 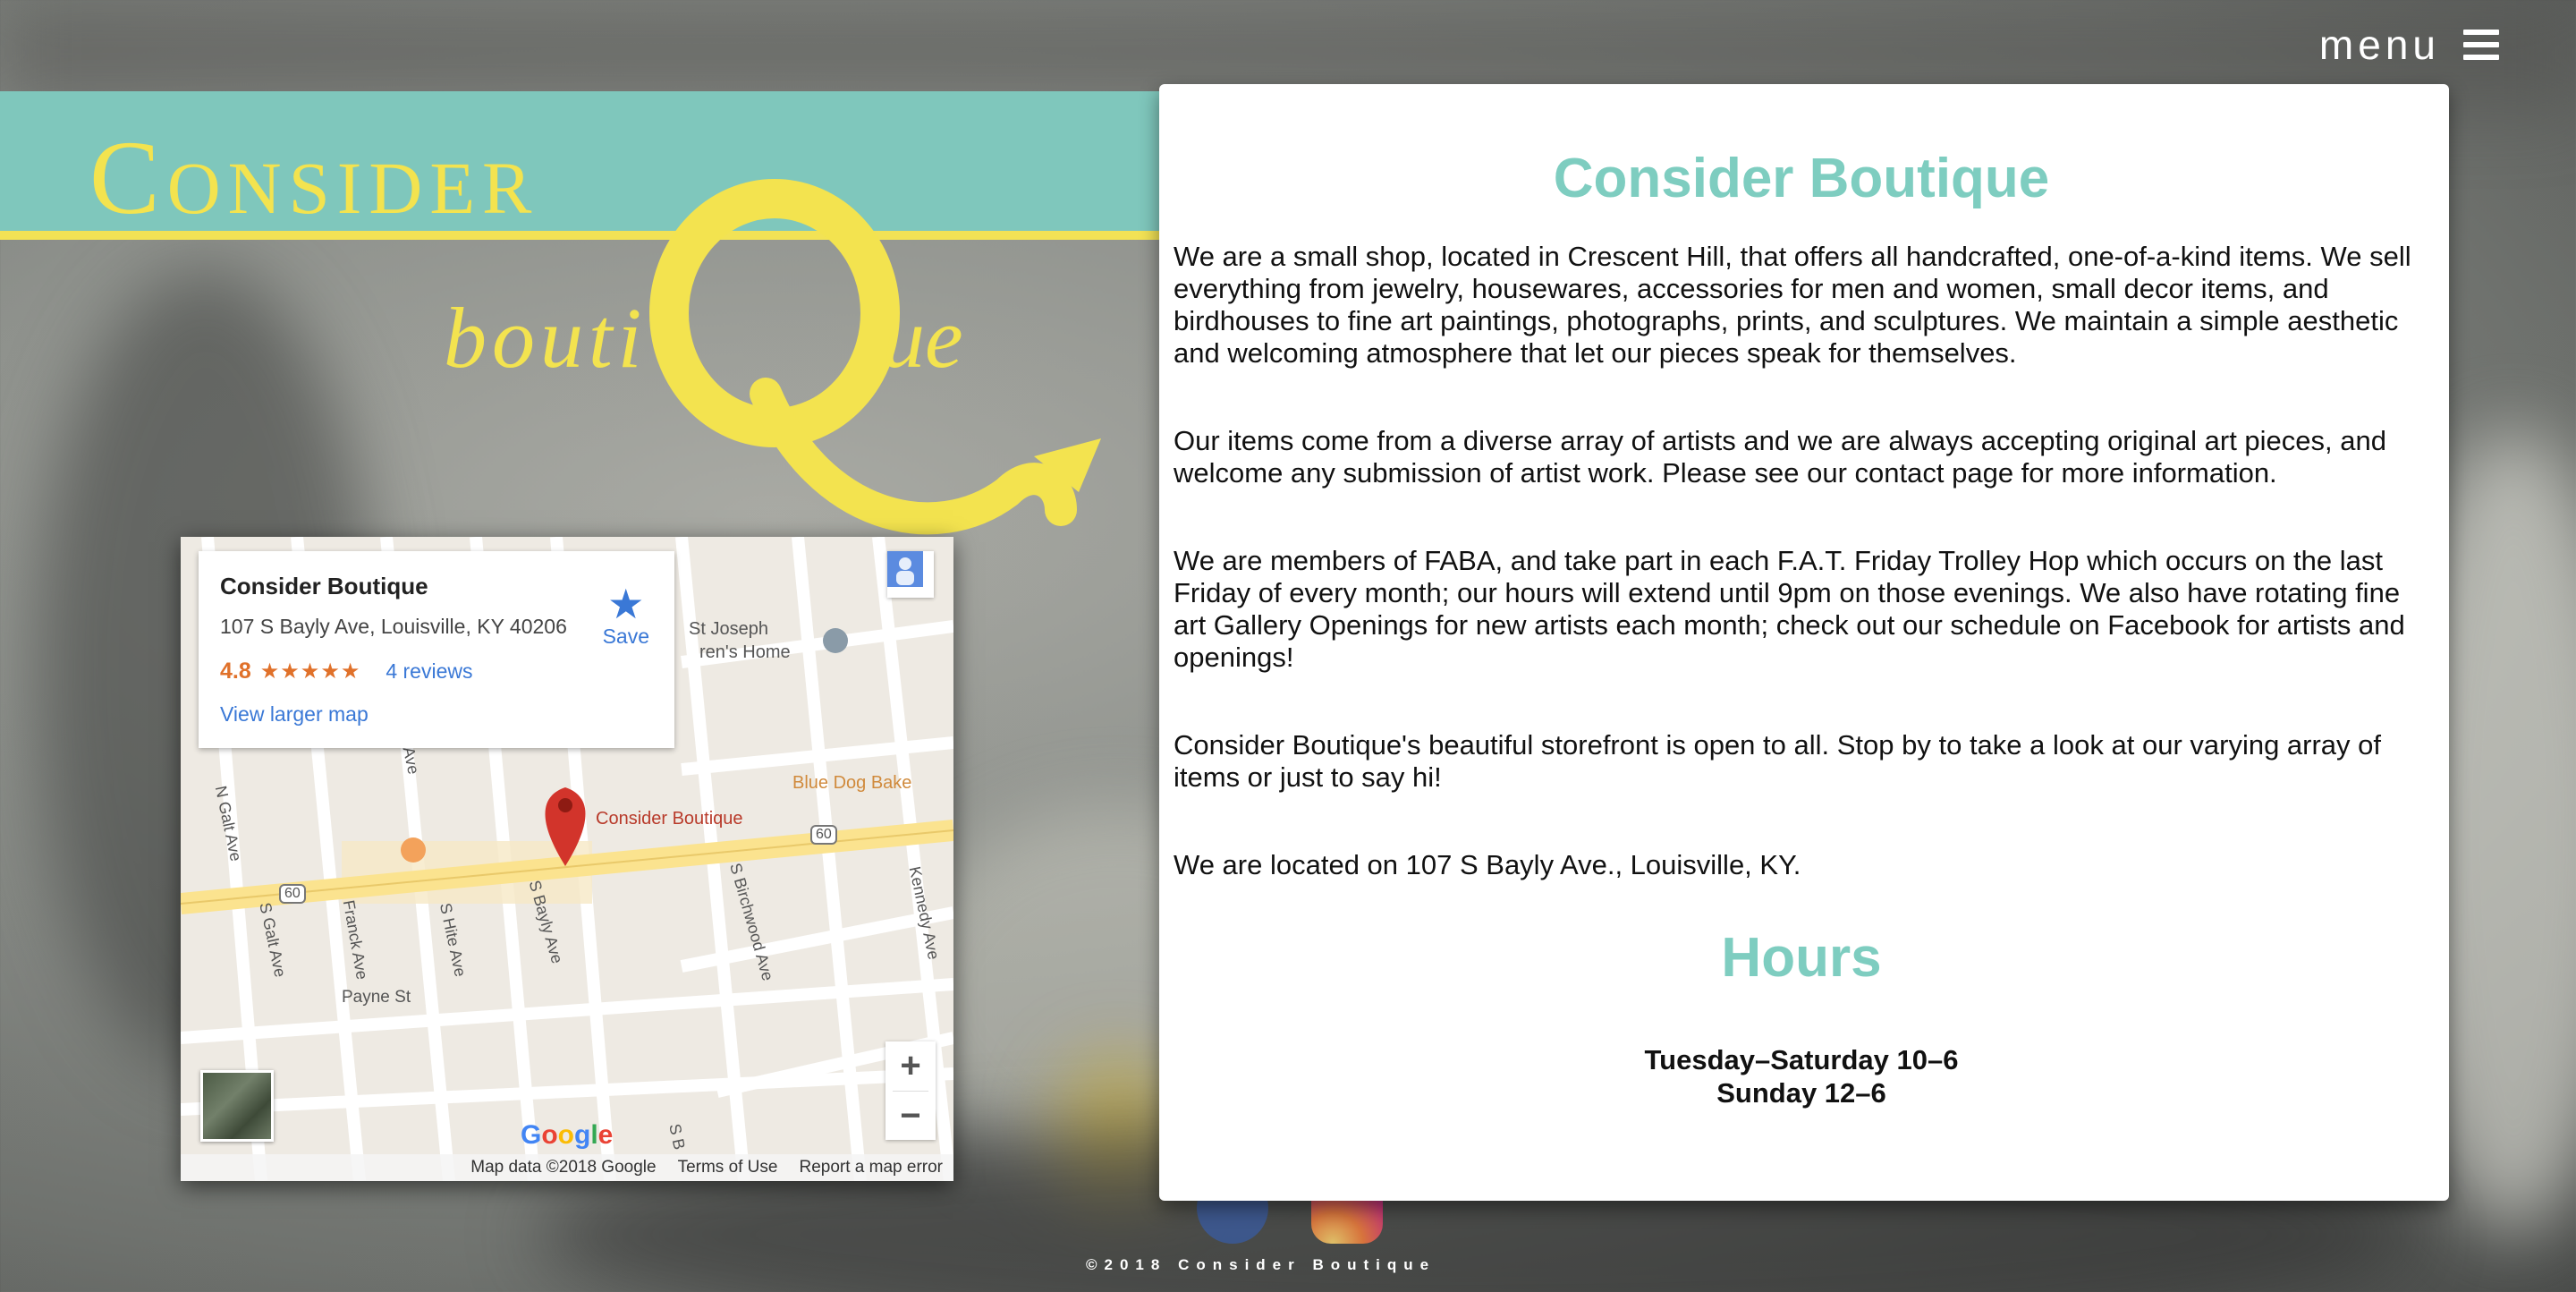 I want to click on star-icon: ★, so click(x=626, y=604).